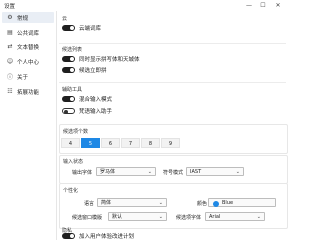 This screenshot has height=240, width=320. Describe the element at coordinates (96, 100) in the screenshot. I see `mixed-input-label: 混合输入模式` at that location.